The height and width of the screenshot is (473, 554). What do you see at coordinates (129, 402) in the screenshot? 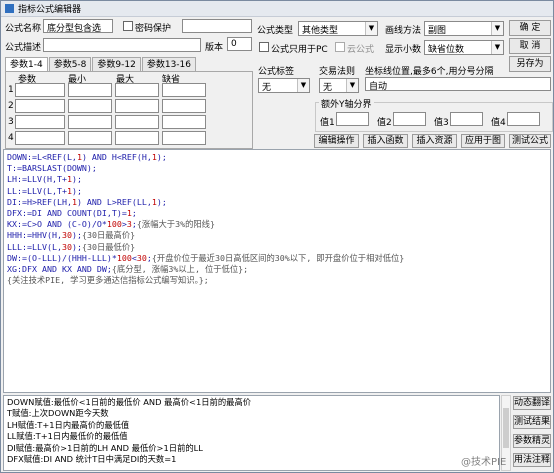
I see `translation-line: DOWN赋值:最低价<1日前的最低价 AND 最高价<1日前的最高价` at bounding box center [129, 402].